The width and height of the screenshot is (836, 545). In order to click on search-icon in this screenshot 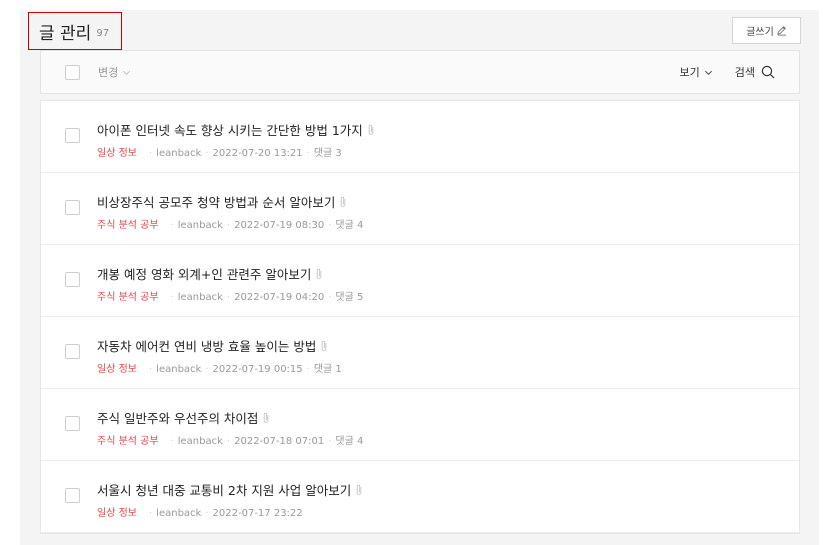, I will do `click(768, 72)`.